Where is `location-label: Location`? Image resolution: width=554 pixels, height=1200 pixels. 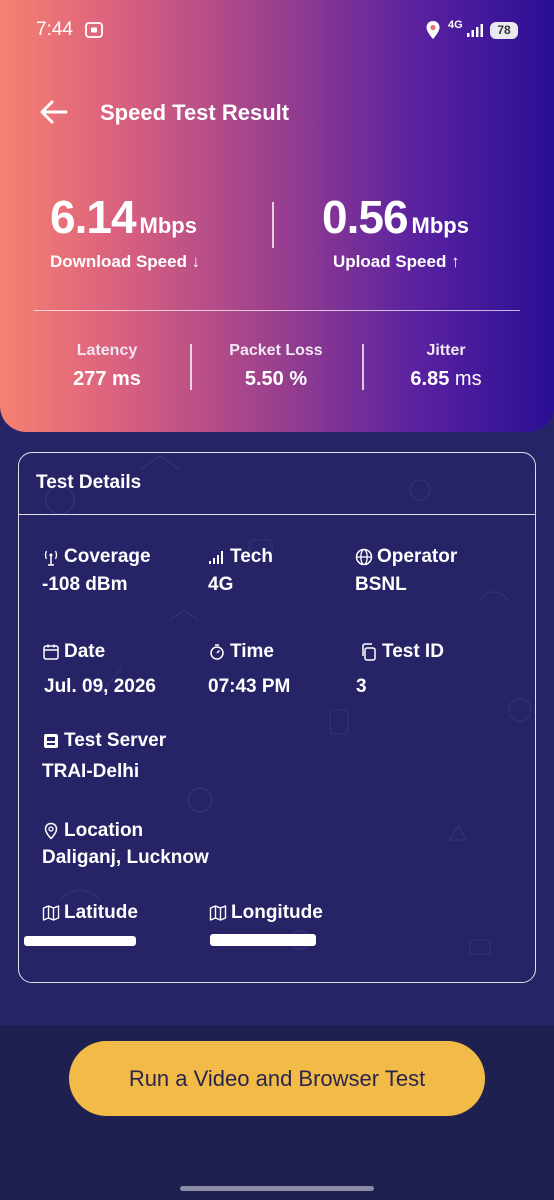
location-label: Location is located at coordinates (92, 831).